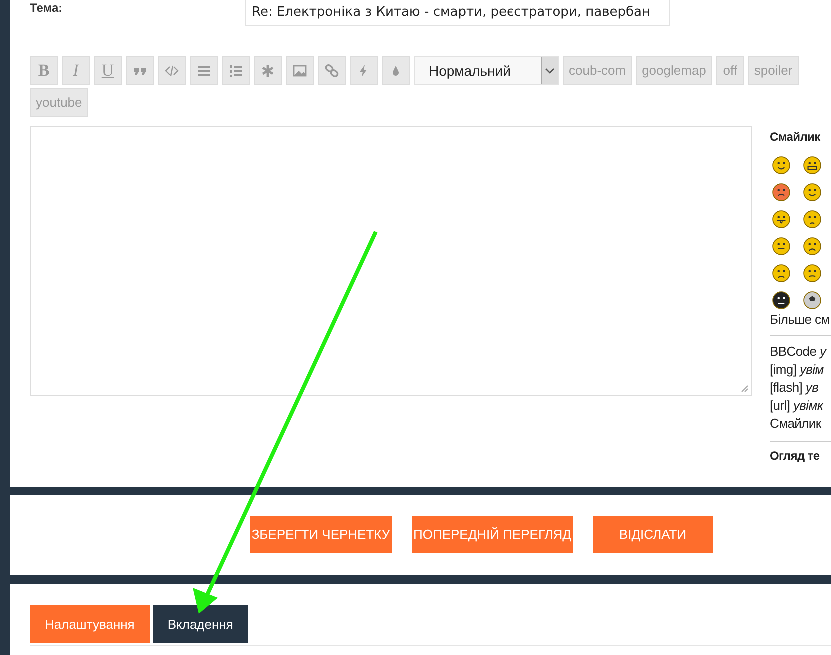 The width and height of the screenshot is (831, 655). Describe the element at coordinates (800, 319) in the screenshot. I see `more-smilies-link: Більше см` at that location.